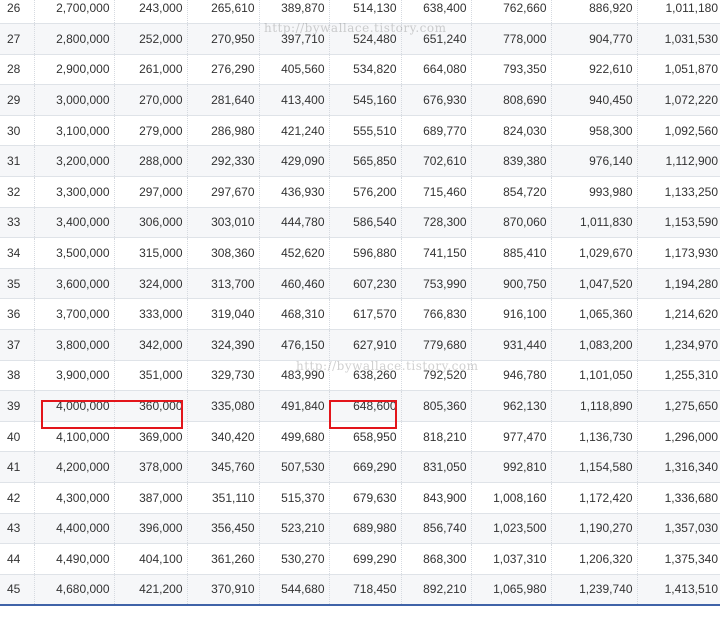 The image size is (720, 619). I want to click on value-cell: 689,770, so click(436, 131).